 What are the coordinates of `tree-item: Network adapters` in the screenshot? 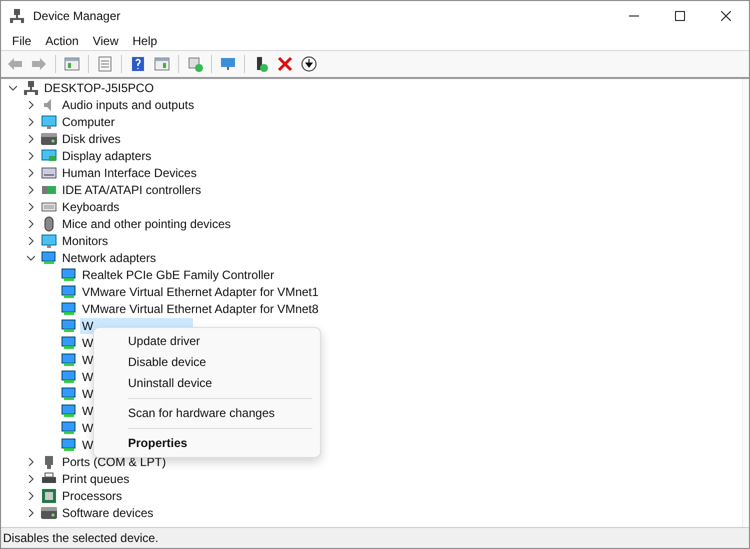 It's located at (109, 258).